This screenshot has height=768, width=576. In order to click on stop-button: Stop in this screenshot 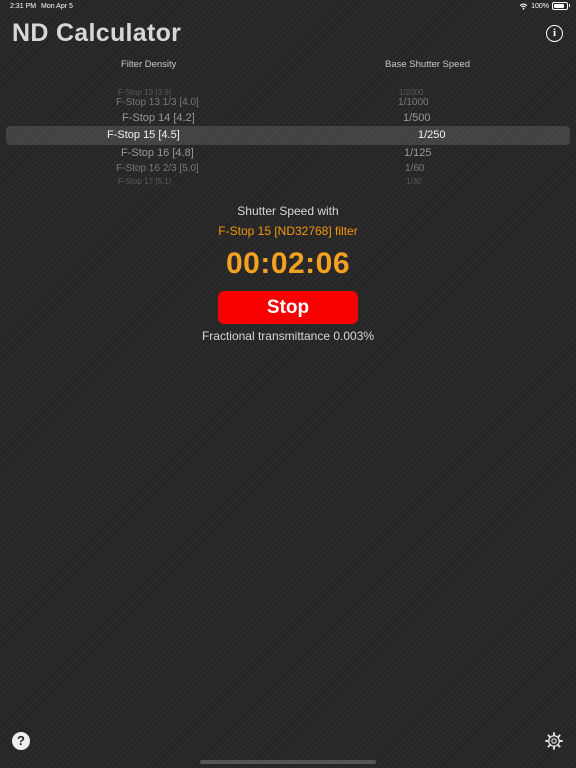, I will do `click(288, 307)`.